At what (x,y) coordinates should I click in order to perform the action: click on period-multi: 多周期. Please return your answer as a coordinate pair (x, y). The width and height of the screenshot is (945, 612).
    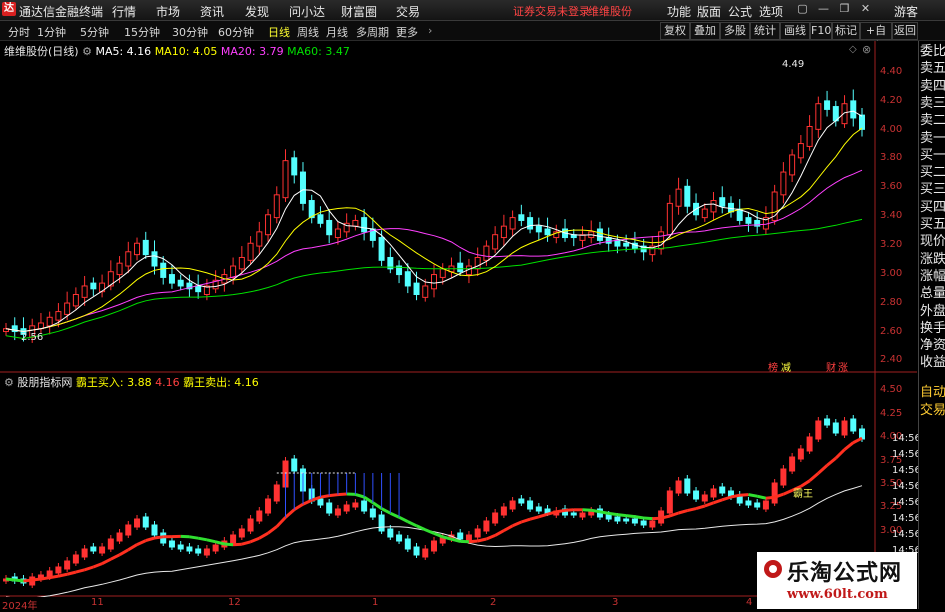
    Looking at the image, I should click on (372, 32).